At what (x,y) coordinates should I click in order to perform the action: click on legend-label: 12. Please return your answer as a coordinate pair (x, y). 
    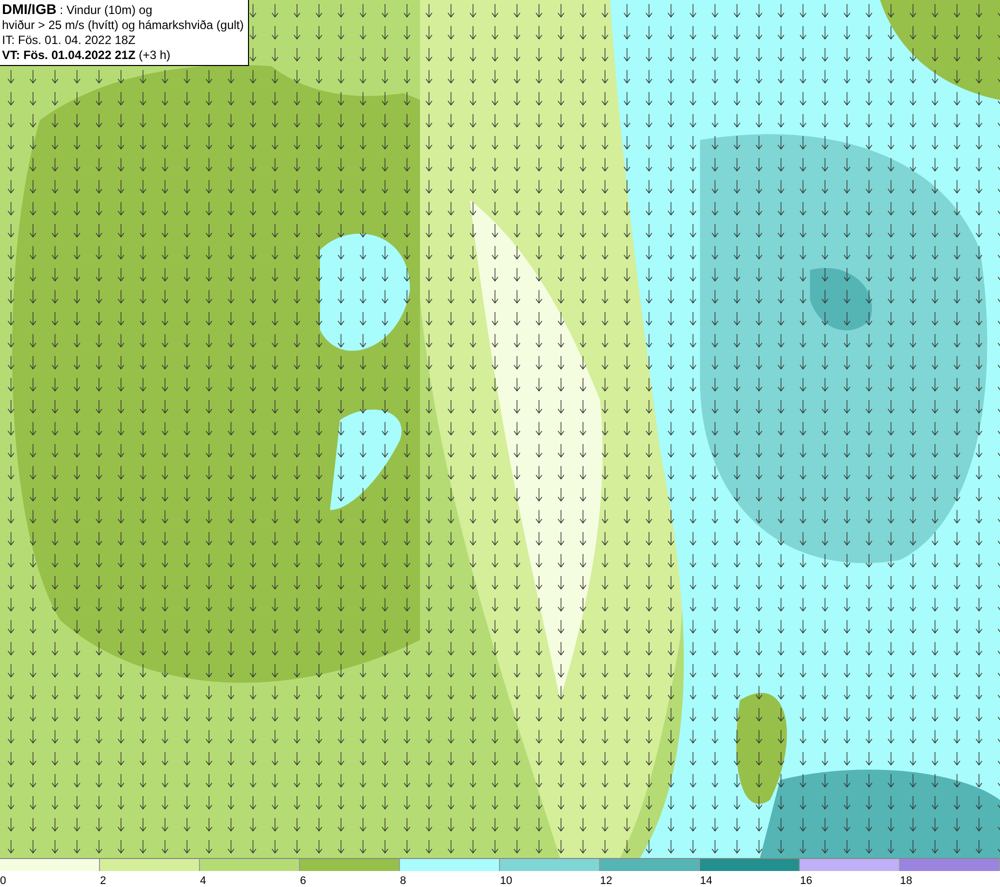
    Looking at the image, I should click on (606, 881).